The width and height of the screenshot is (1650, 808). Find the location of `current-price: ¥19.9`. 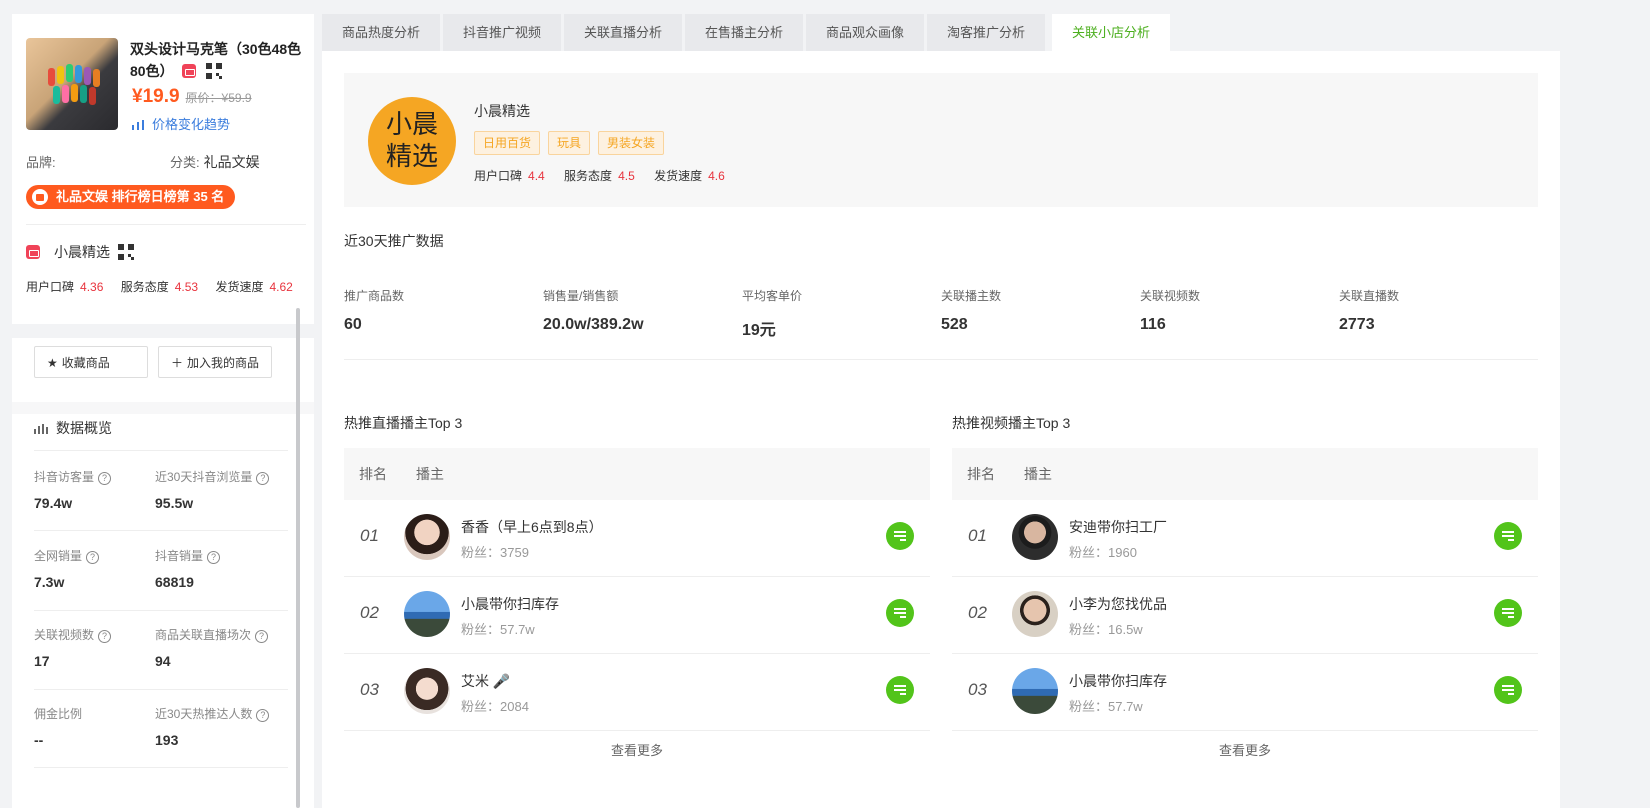

current-price: ¥19.9 is located at coordinates (156, 96).